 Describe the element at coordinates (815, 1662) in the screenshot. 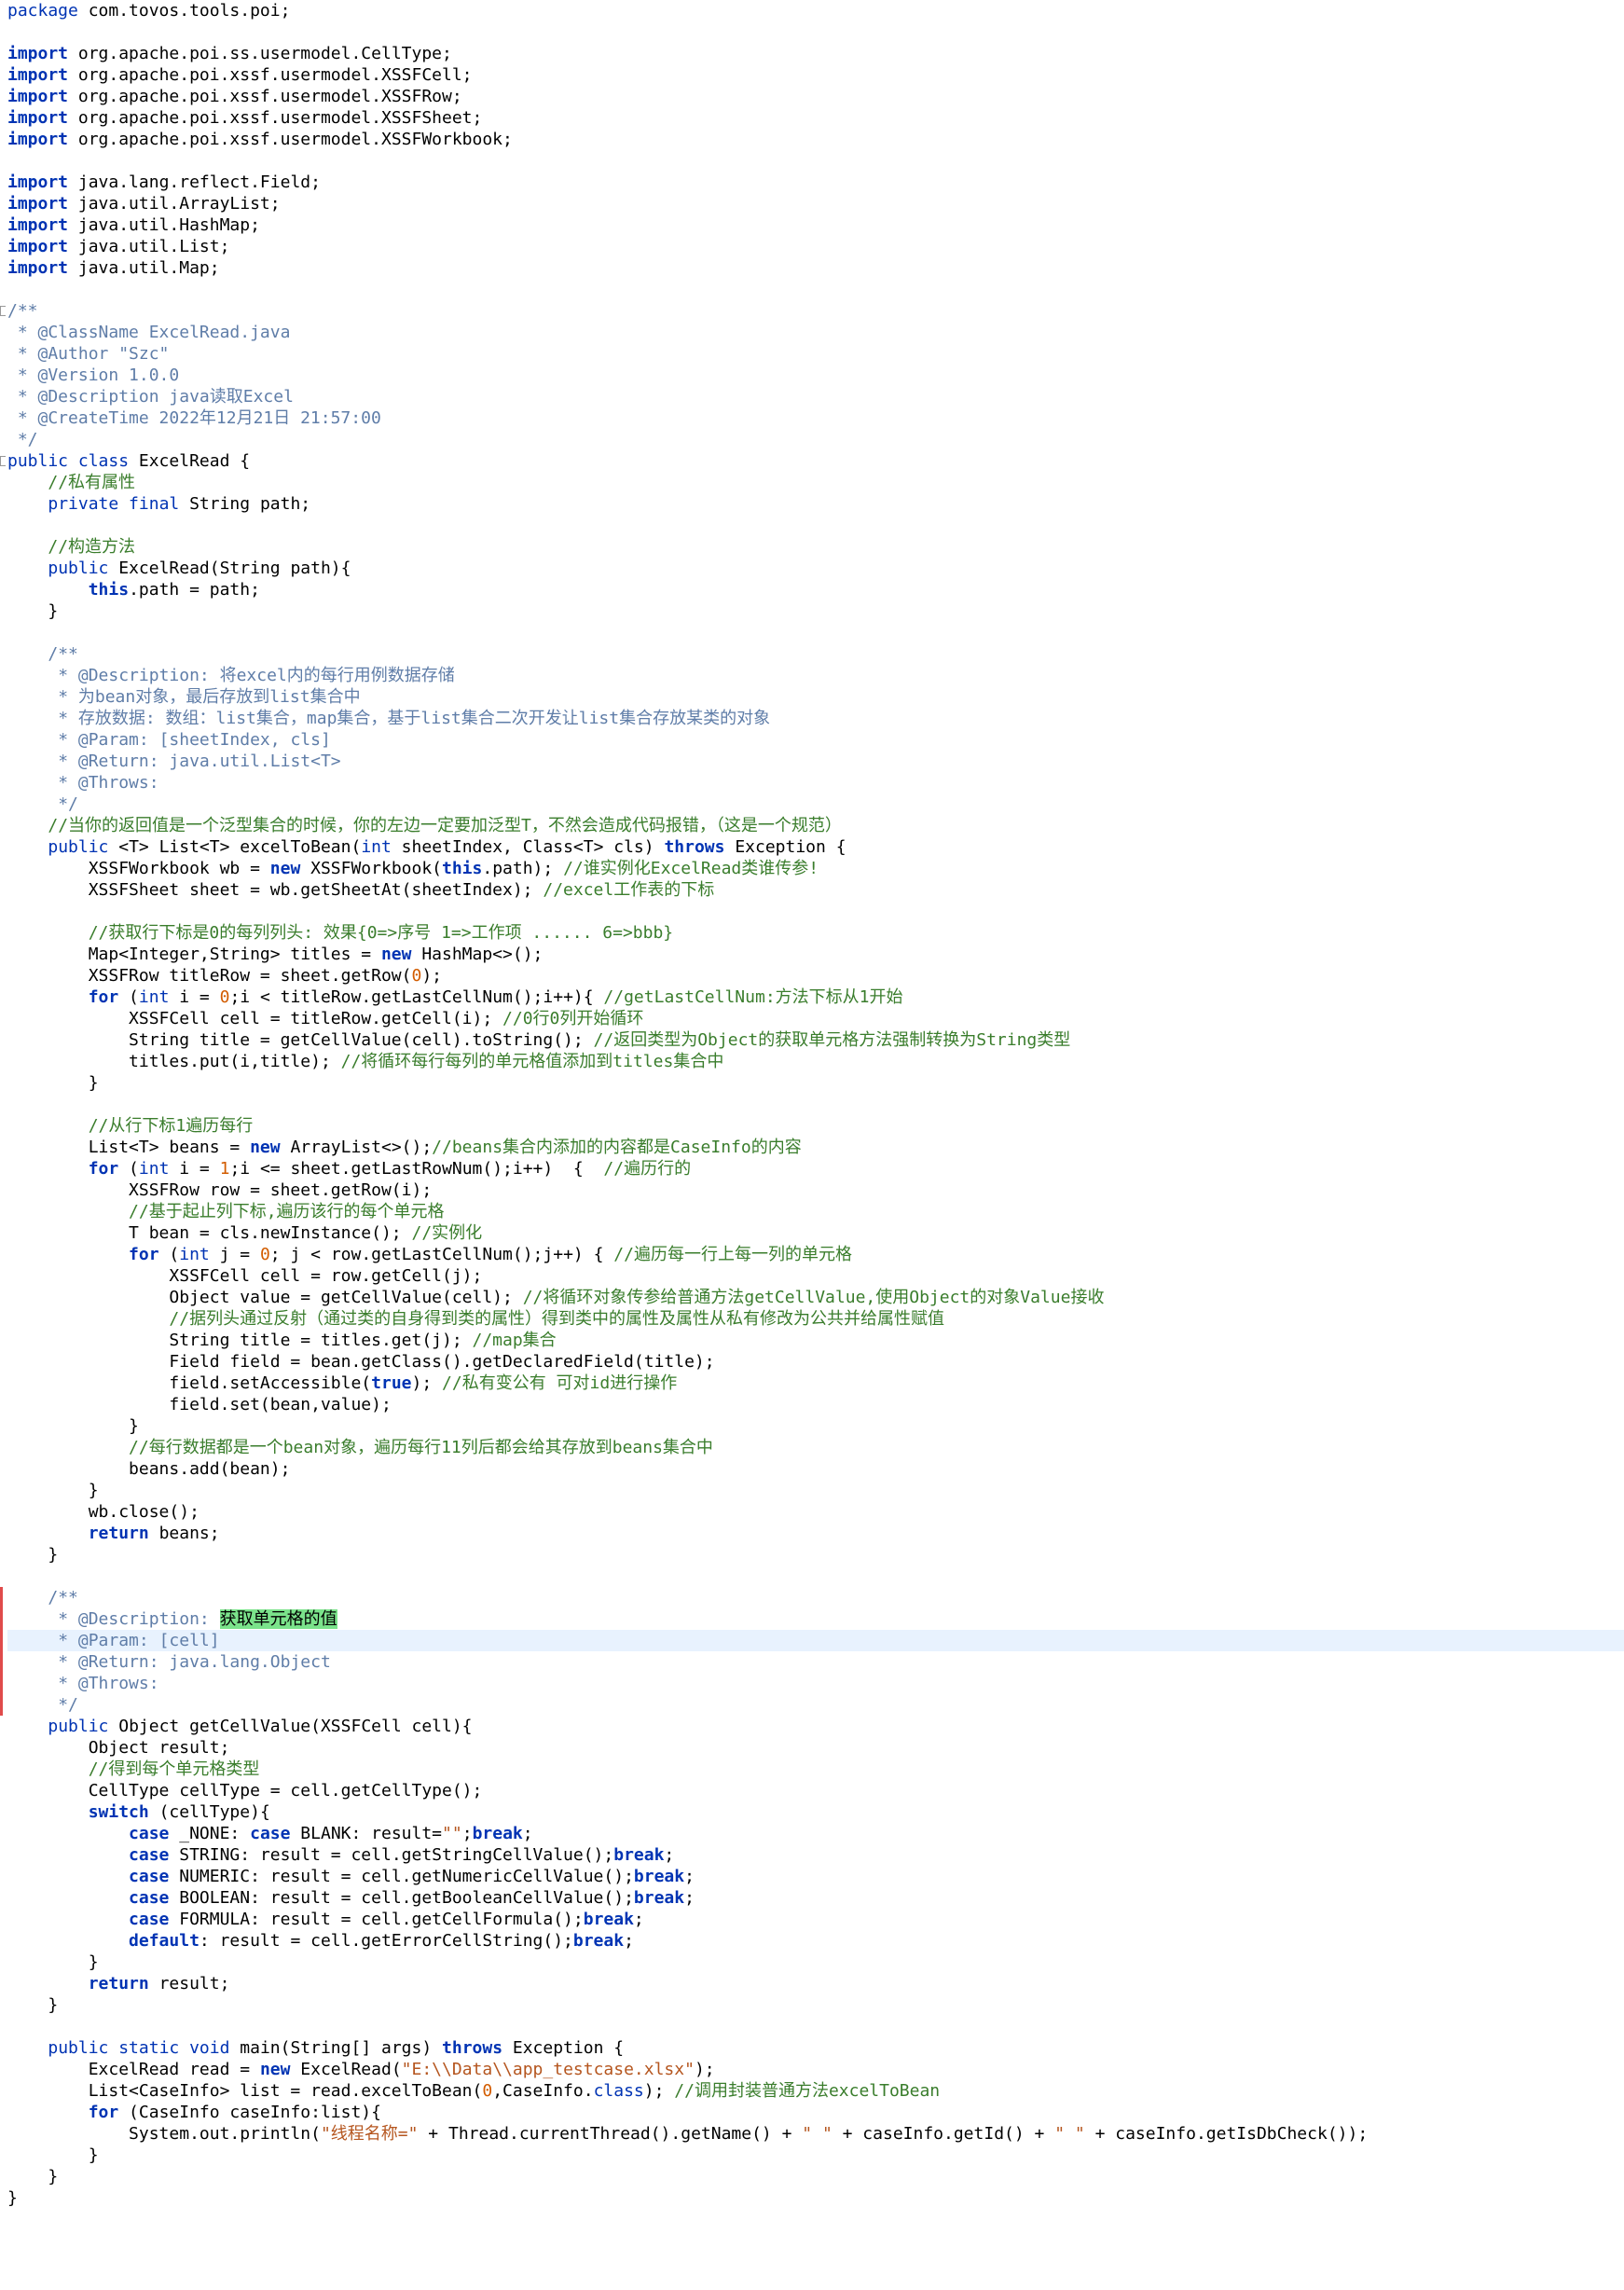

I see `code-line: * @Return: java.lang.Object` at that location.